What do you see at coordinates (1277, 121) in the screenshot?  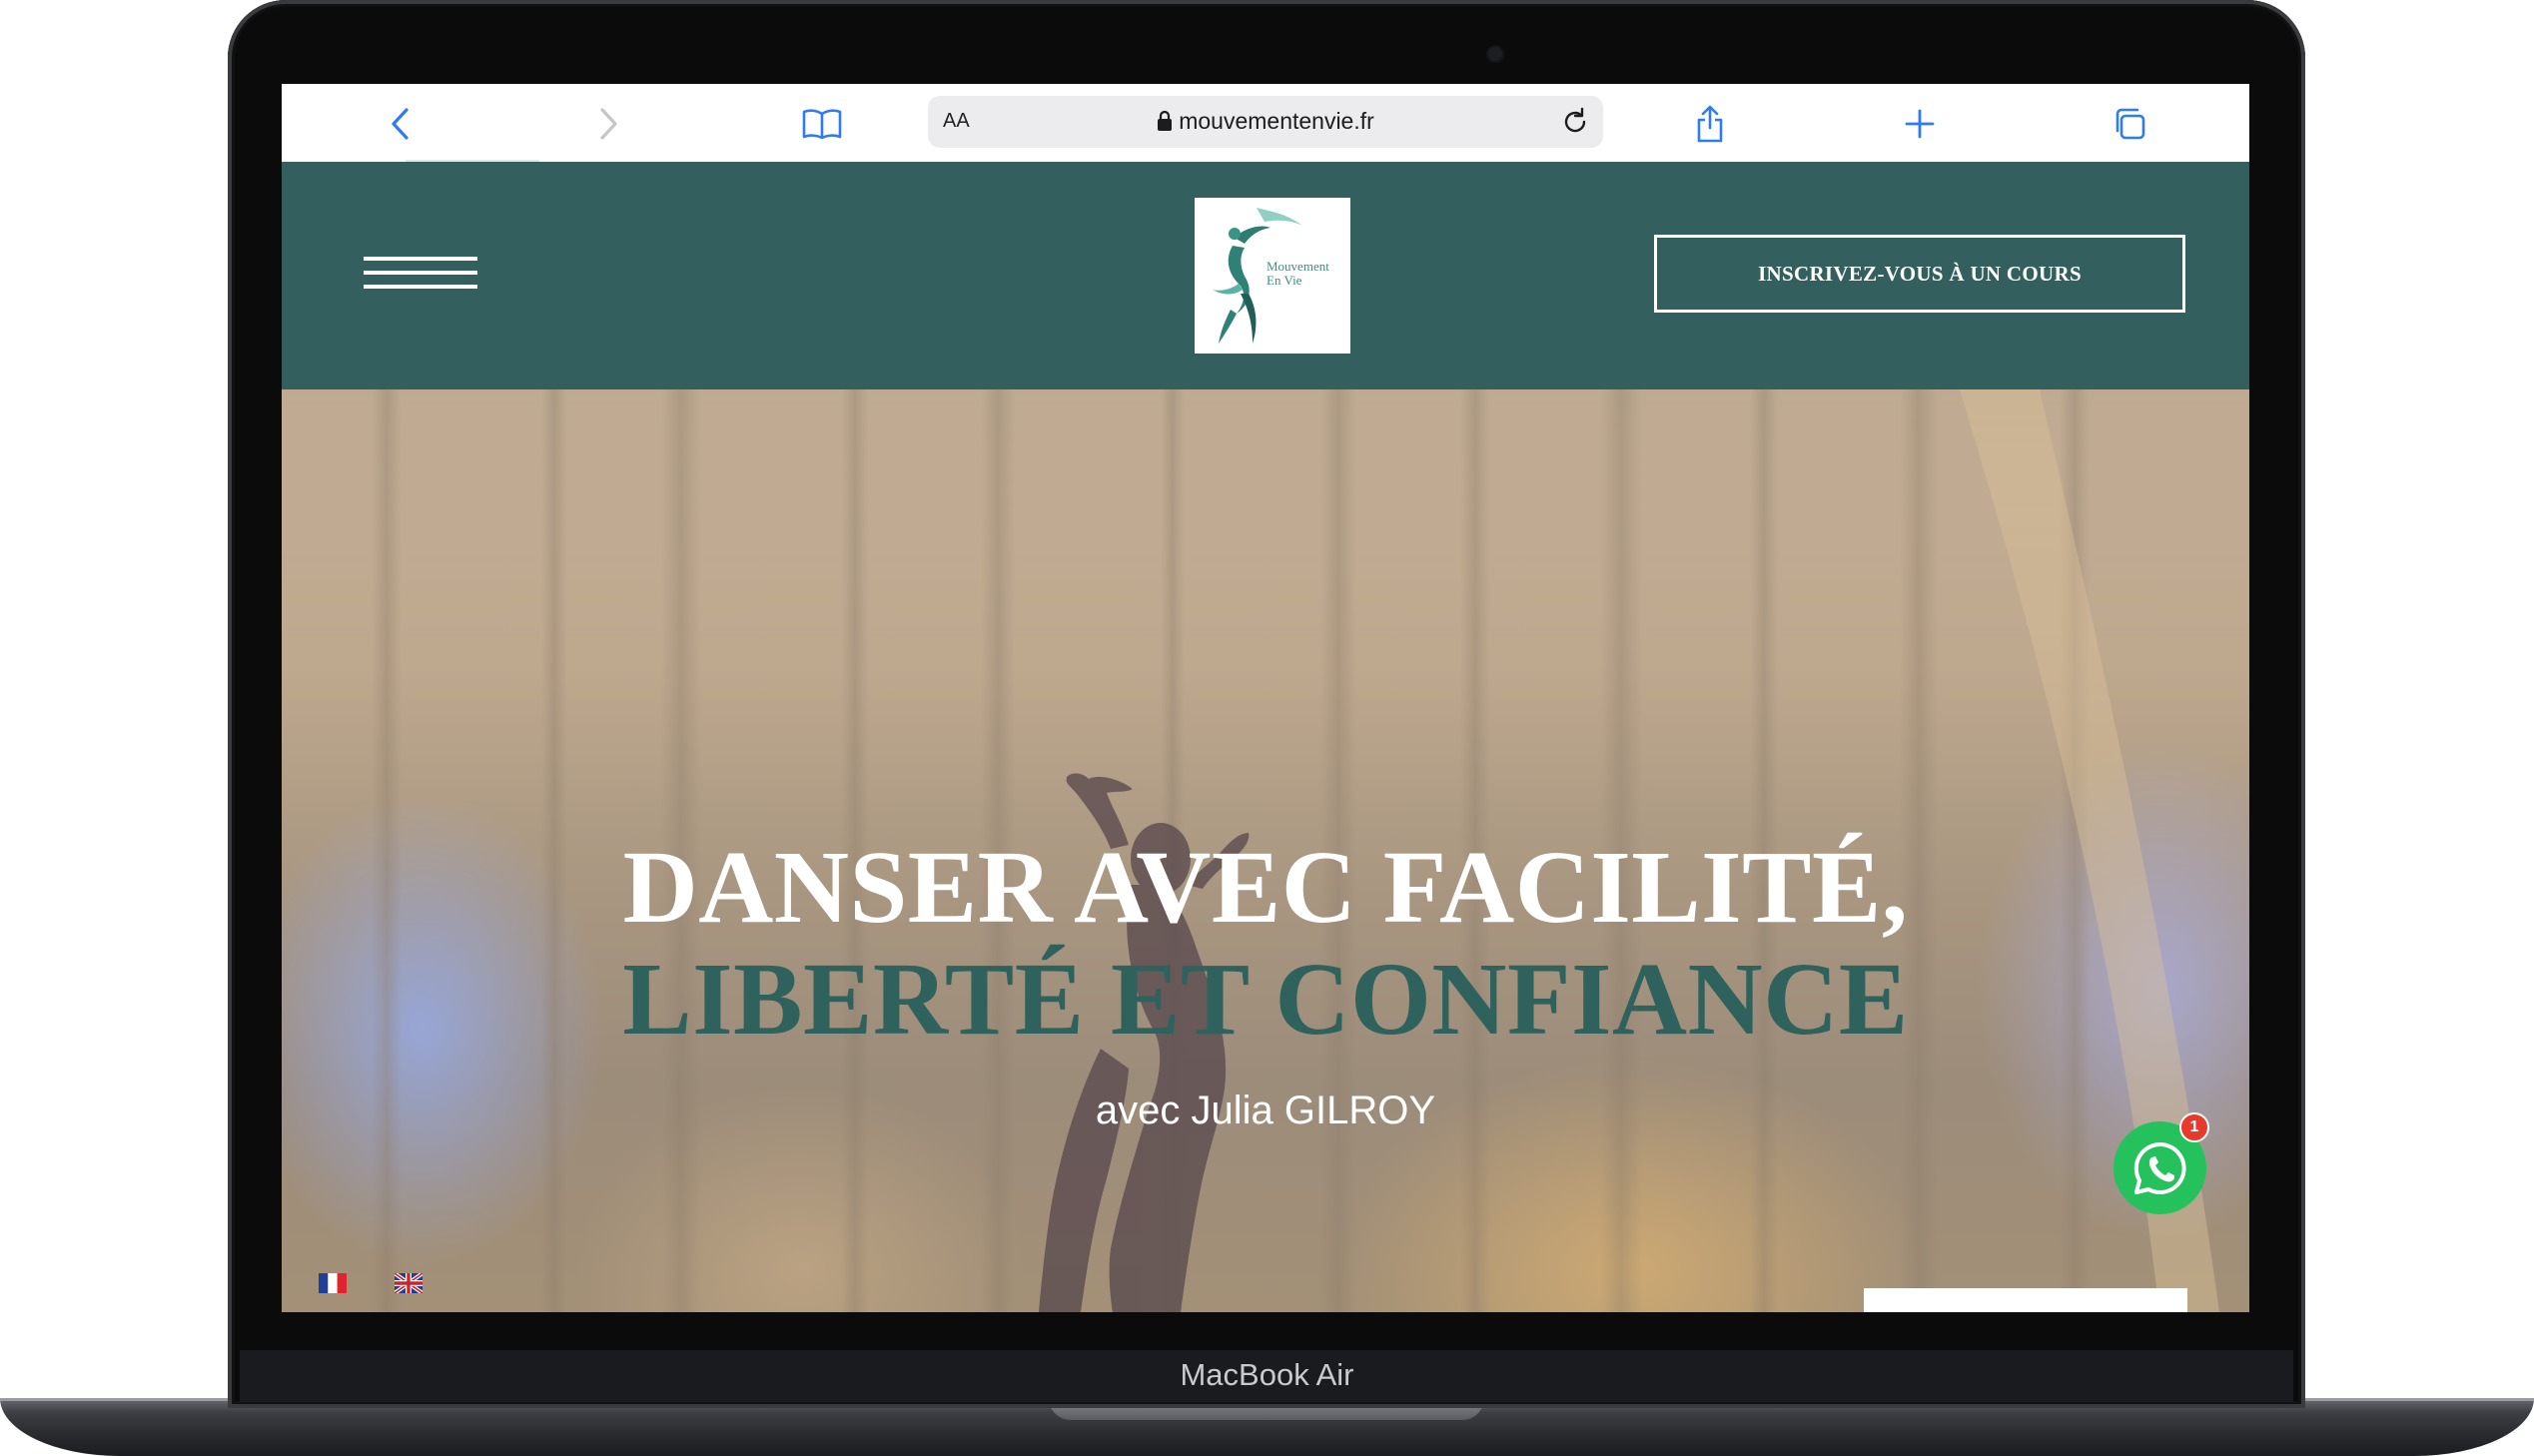 I see `url-text: mouvementenvie.fr` at bounding box center [1277, 121].